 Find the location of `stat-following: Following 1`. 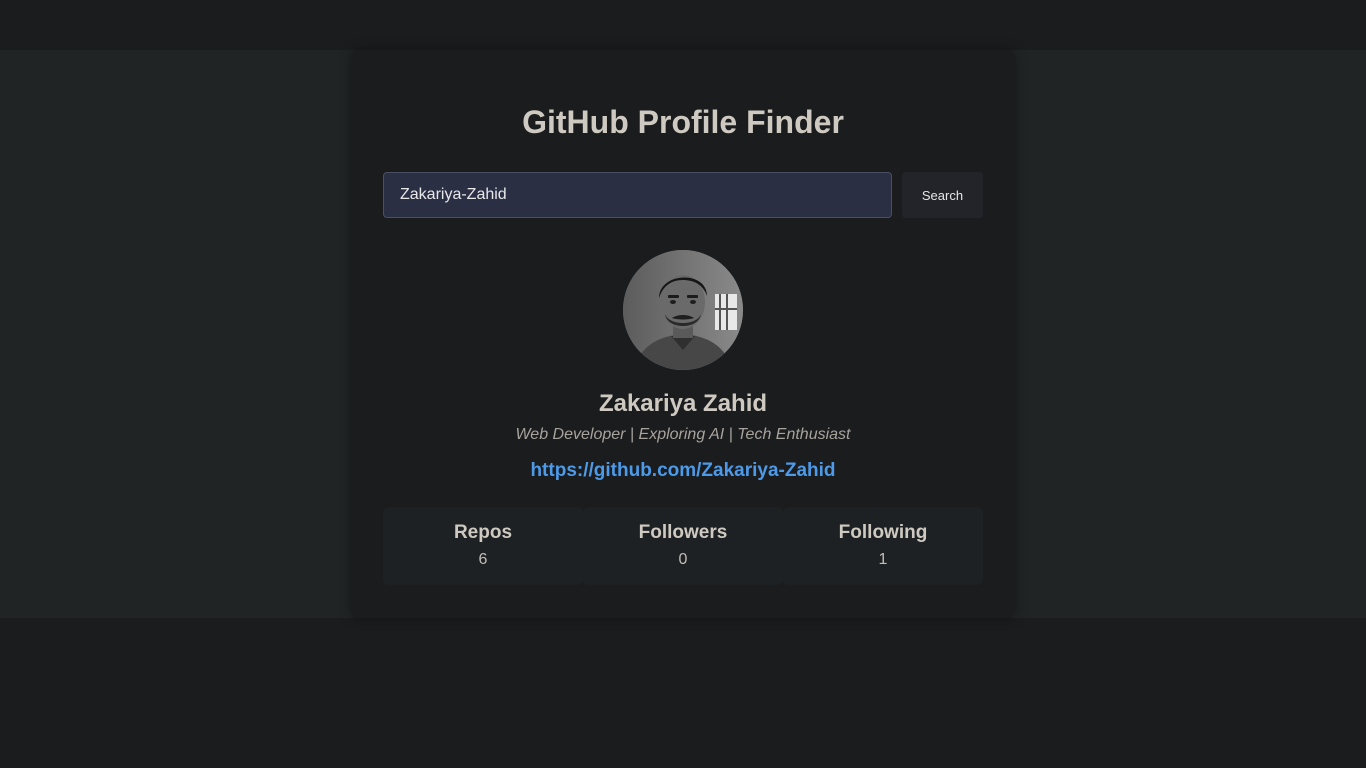

stat-following: Following 1 is located at coordinates (883, 546).